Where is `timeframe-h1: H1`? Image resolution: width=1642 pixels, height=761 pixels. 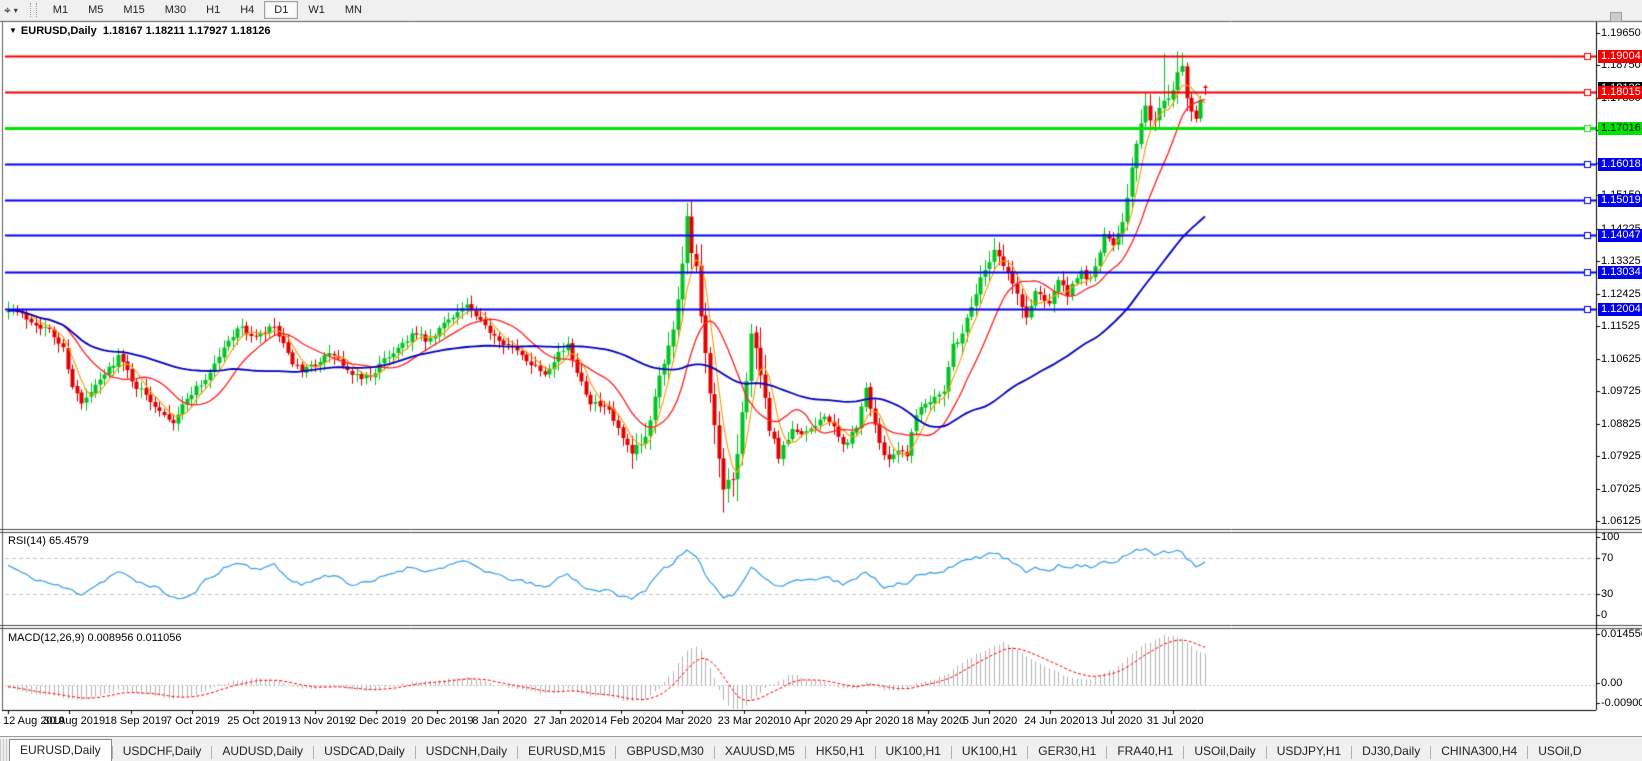
timeframe-h1: H1 is located at coordinates (213, 10).